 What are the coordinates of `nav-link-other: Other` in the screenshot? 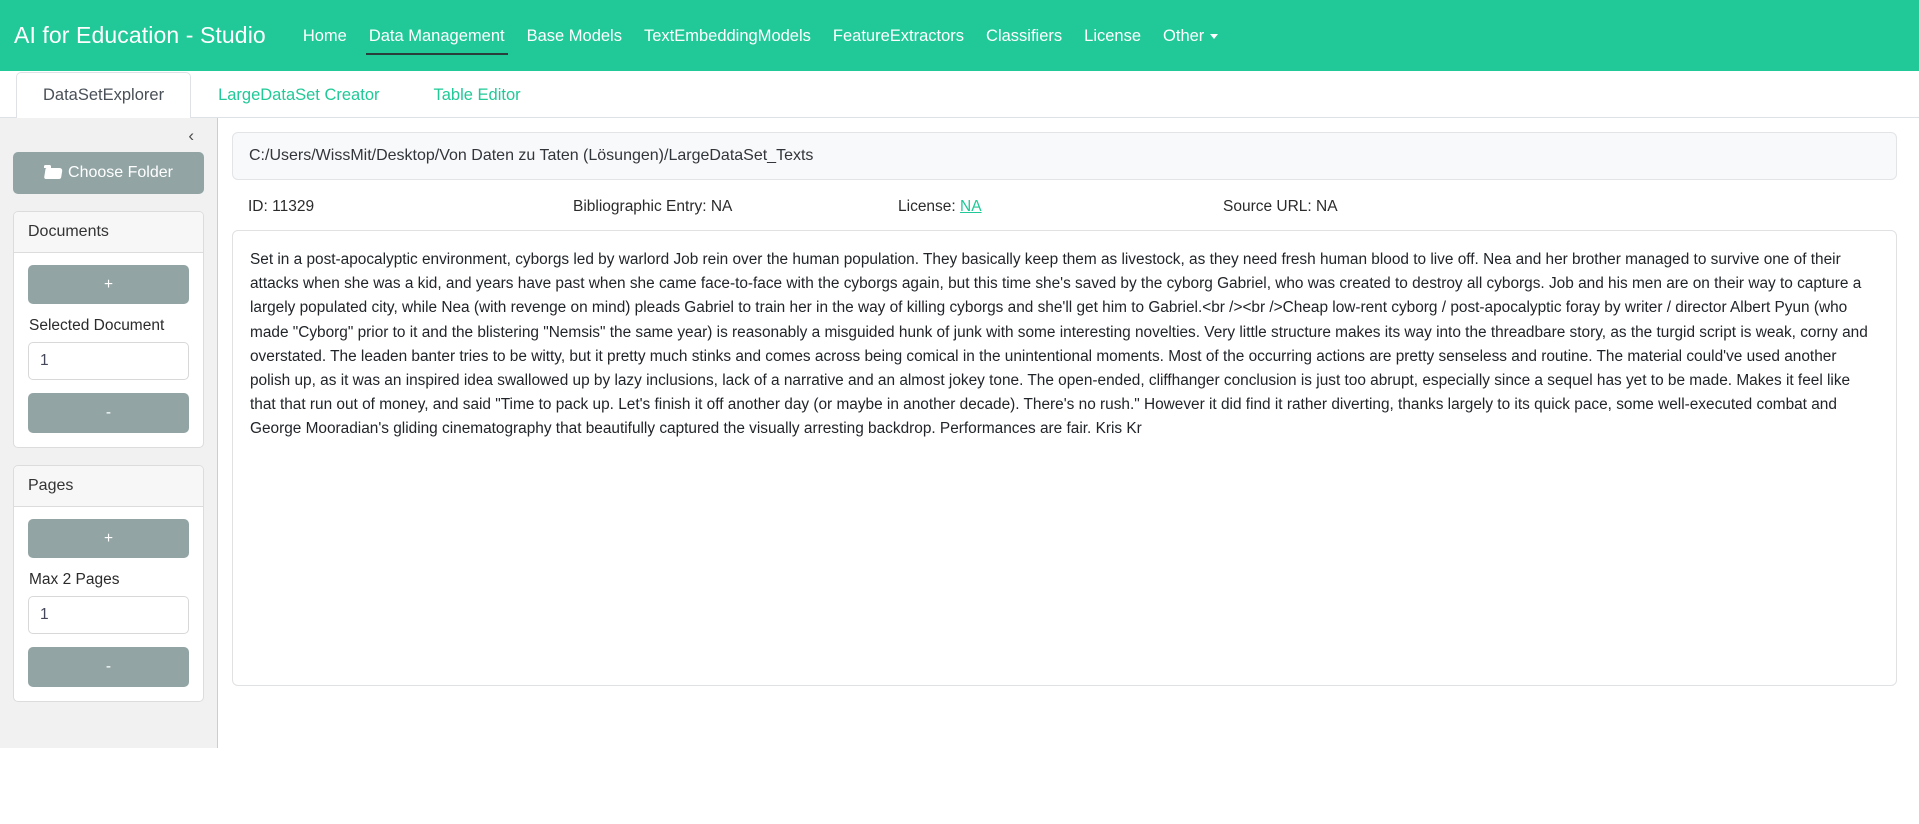 It's located at (1190, 35).